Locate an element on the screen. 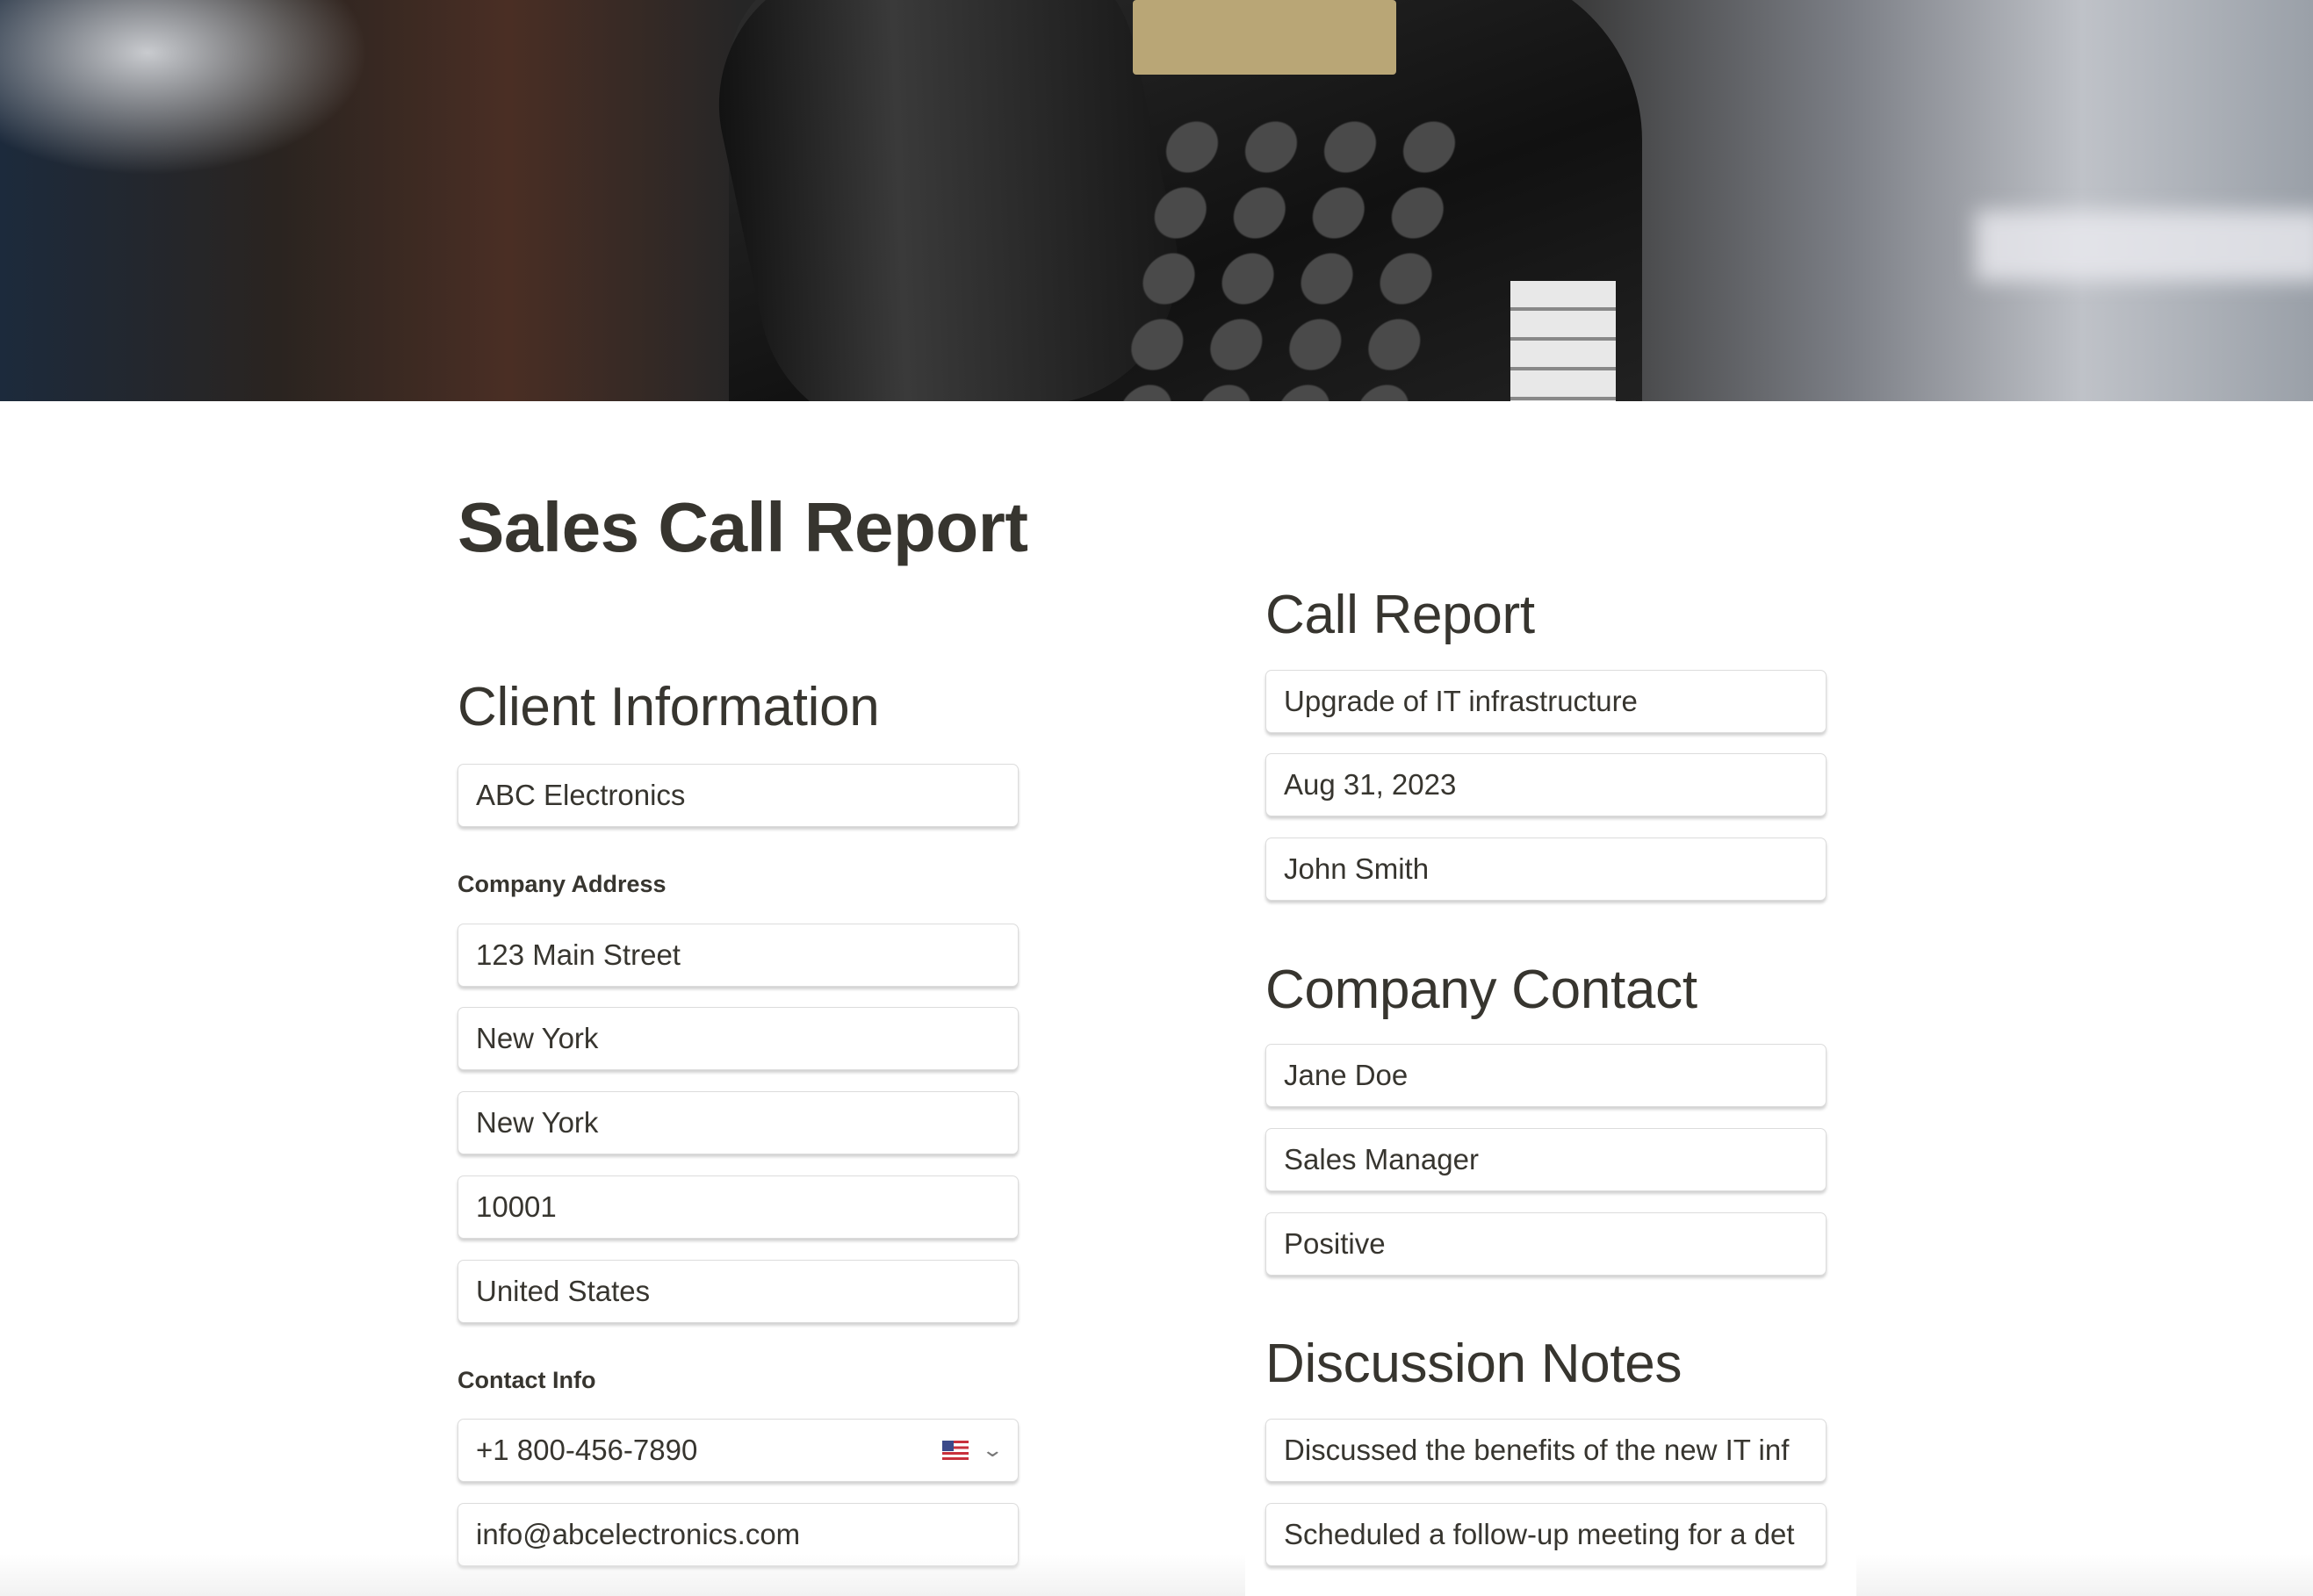 The height and width of the screenshot is (1596, 2313). contact-info-label: Contact Info is located at coordinates (527, 1380).